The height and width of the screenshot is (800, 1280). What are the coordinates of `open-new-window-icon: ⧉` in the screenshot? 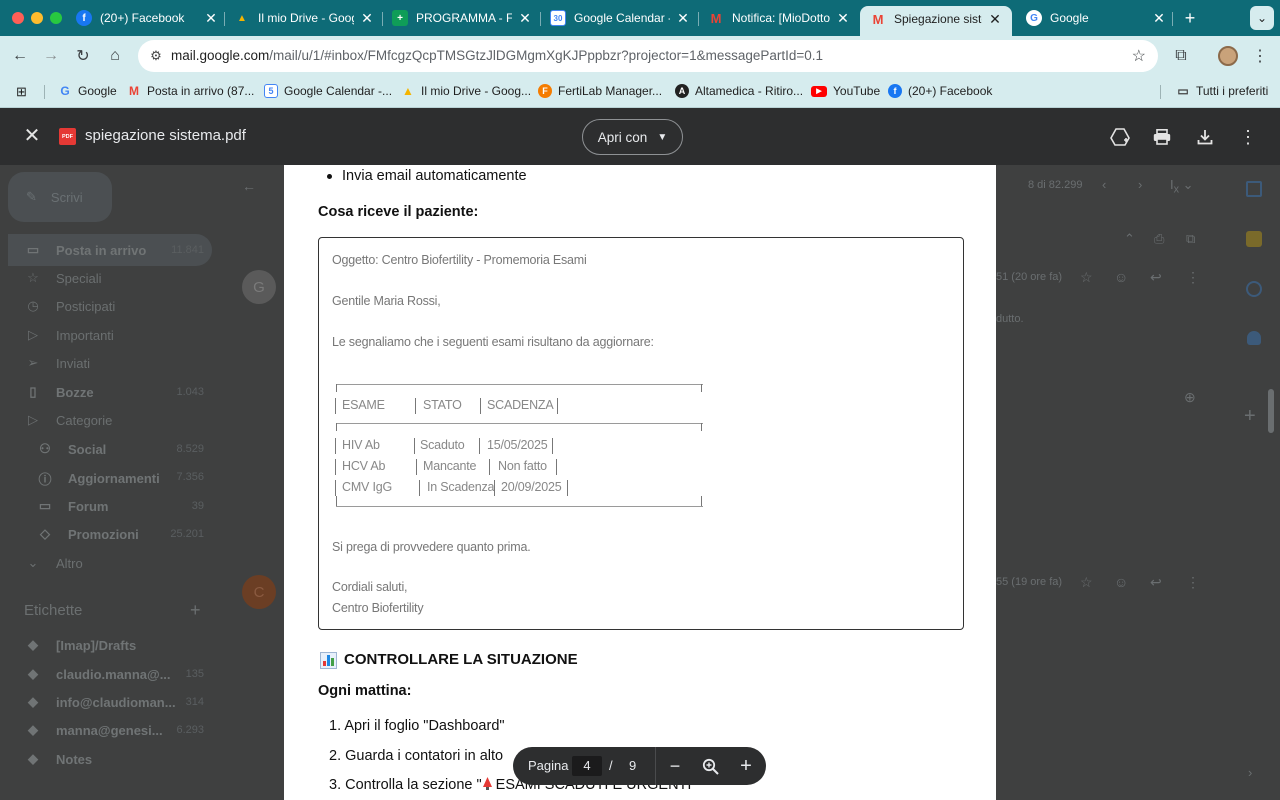 It's located at (1190, 239).